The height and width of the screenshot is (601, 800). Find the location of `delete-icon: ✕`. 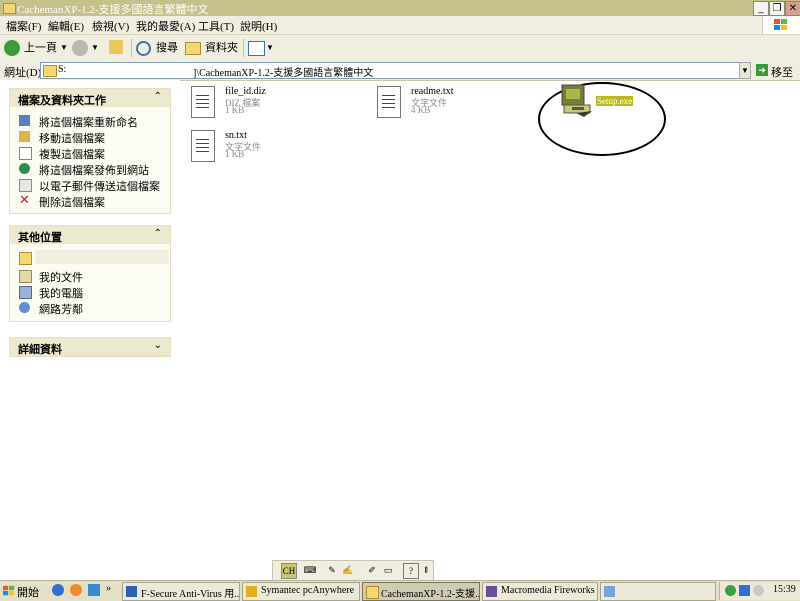

delete-icon: ✕ is located at coordinates (24, 200).